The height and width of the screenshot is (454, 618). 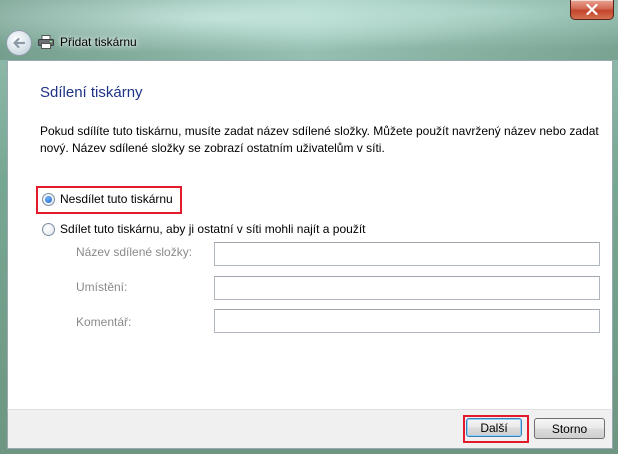 What do you see at coordinates (98, 42) in the screenshot?
I see `window-title: Přidat tiskárnu` at bounding box center [98, 42].